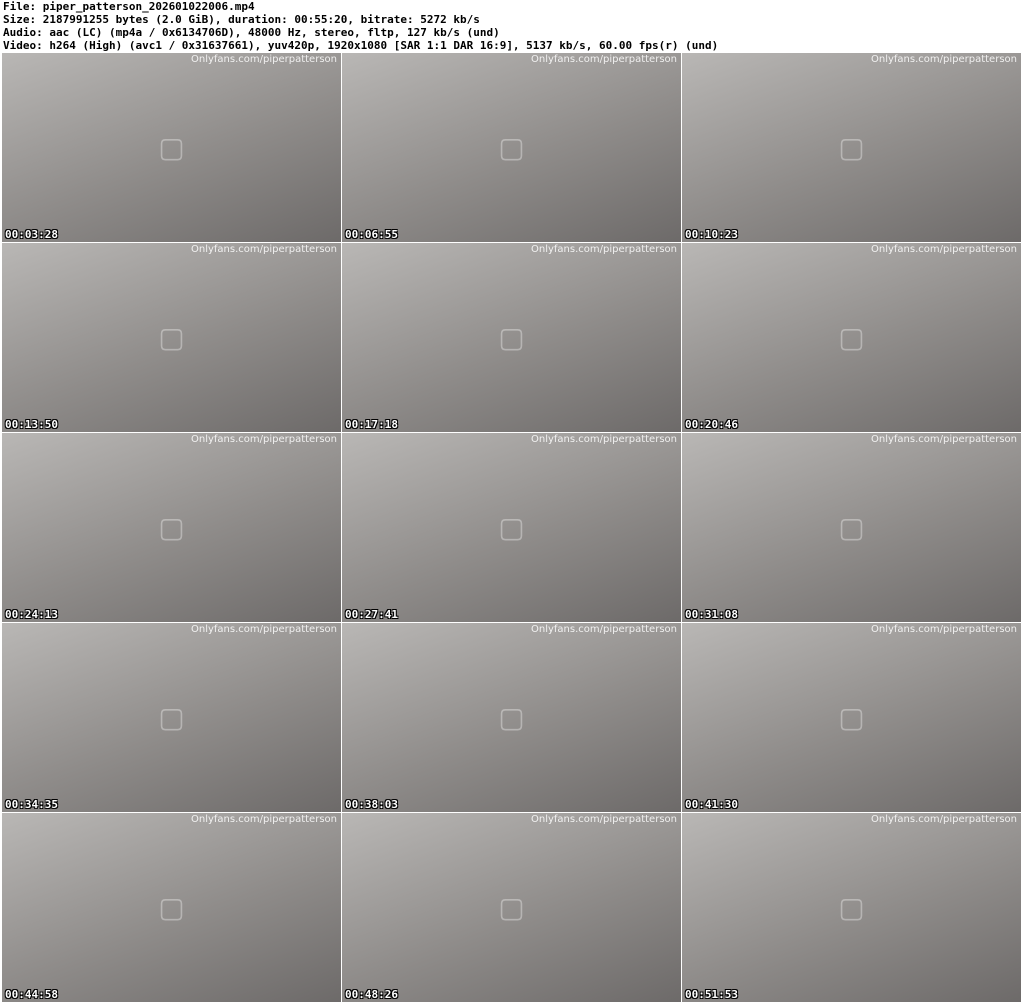 Image resolution: width=1024 pixels, height=1003 pixels. I want to click on thumbnail-tile: ▢ Onlyfans.com/piperpatterson 00:48:26, so click(511, 907).